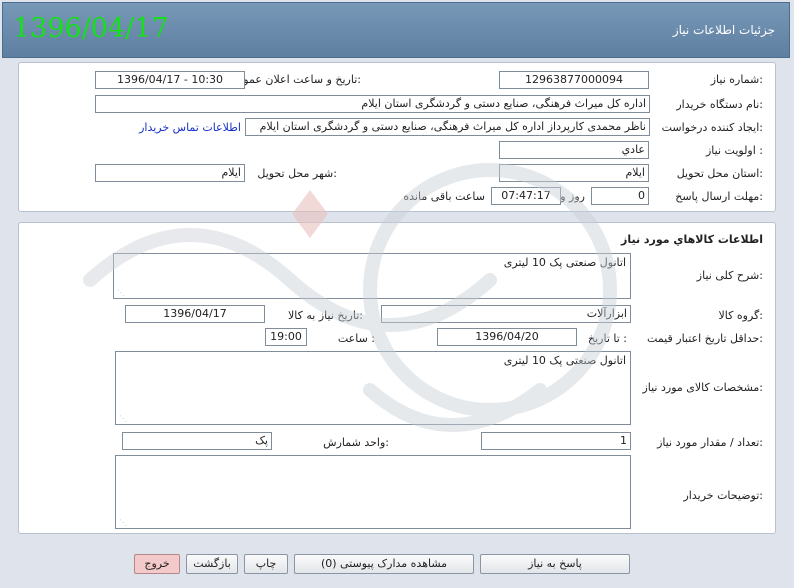  I want to click on need-number-field: 12963877000094, so click(574, 80).